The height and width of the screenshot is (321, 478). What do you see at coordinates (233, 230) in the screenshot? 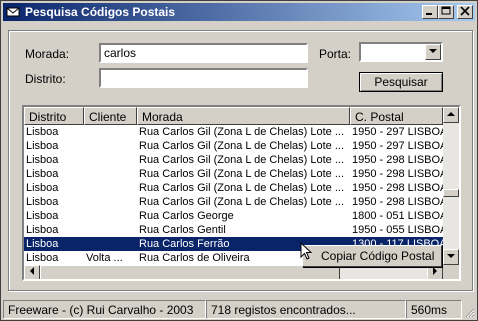
I see `table-row: Lisboa Rua Carlos Gentil 1950 - 055 LISBOA` at bounding box center [233, 230].